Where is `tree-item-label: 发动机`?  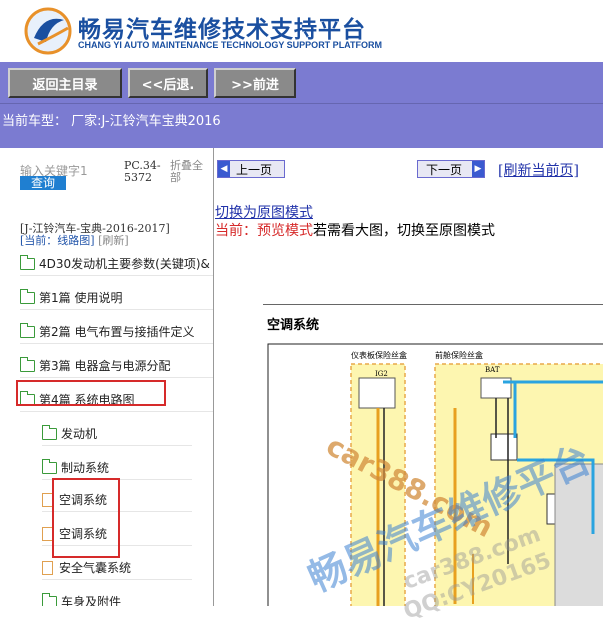
tree-item-label: 发动机 is located at coordinates (79, 434).